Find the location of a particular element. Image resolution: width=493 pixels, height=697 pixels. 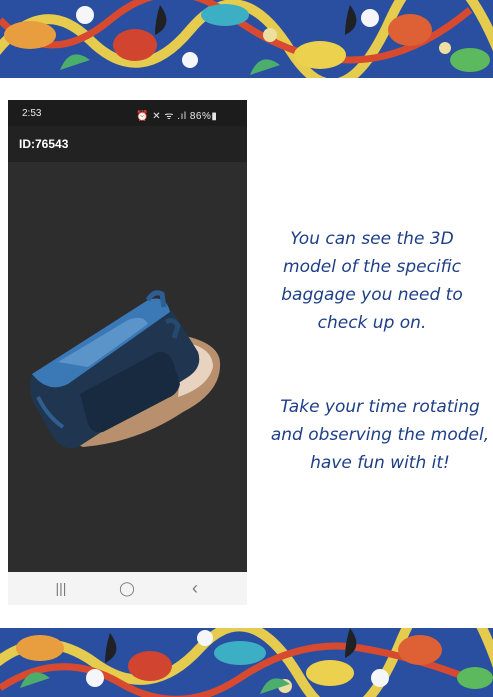

status-bar: 2:53 ⏰ ✕ ᯤ .ıl 86%▮ is located at coordinates (127, 113).